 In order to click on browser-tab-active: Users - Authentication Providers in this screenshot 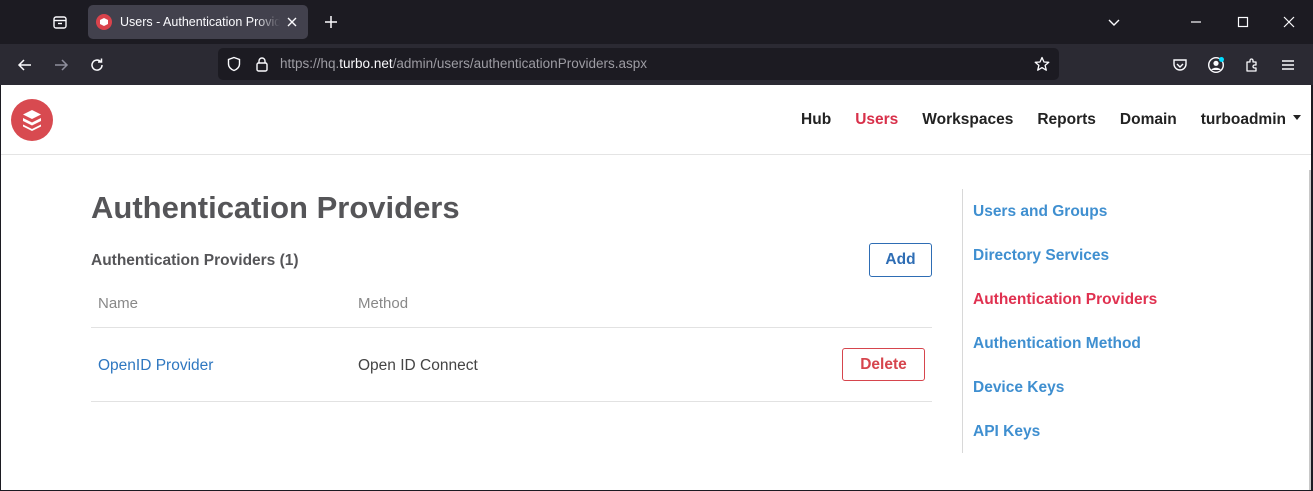, I will do `click(198, 22)`.